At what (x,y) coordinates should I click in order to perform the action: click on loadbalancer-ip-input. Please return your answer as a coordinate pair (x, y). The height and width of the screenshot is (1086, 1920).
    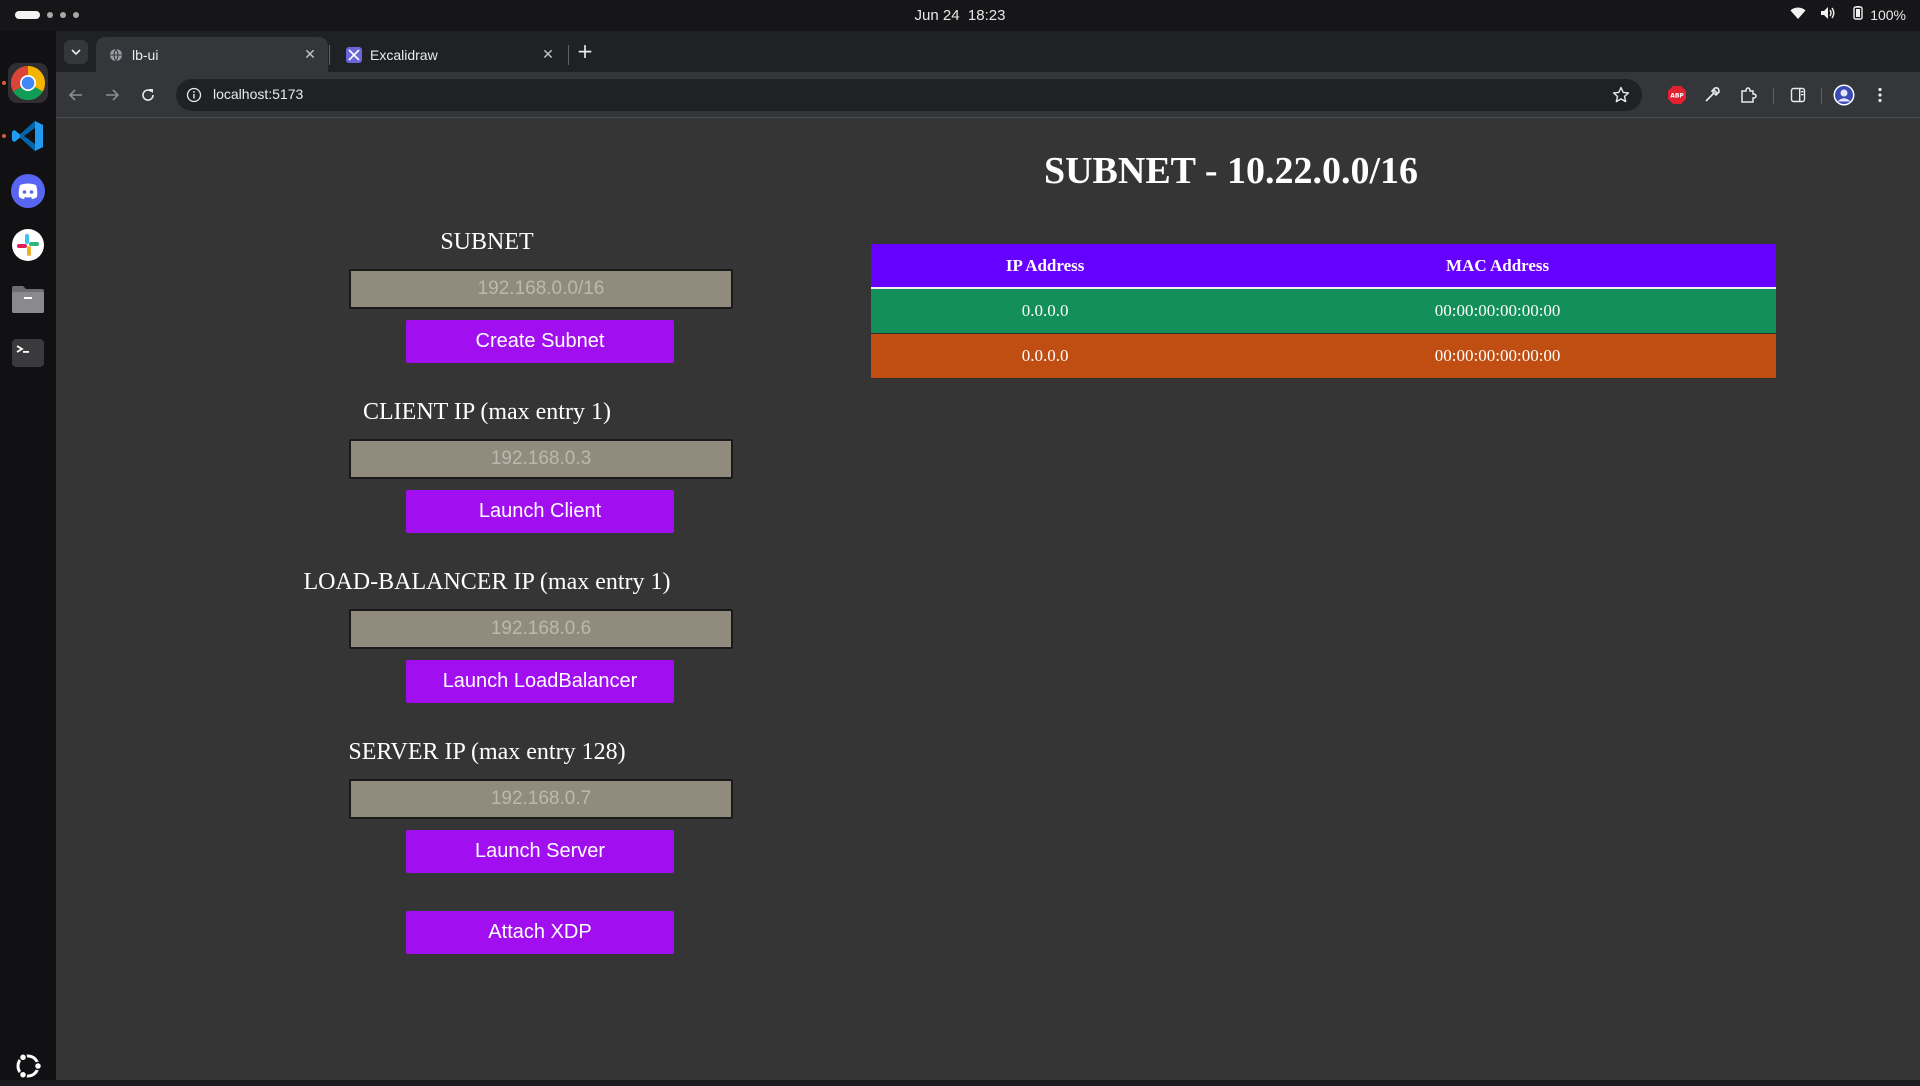
    Looking at the image, I should click on (541, 629).